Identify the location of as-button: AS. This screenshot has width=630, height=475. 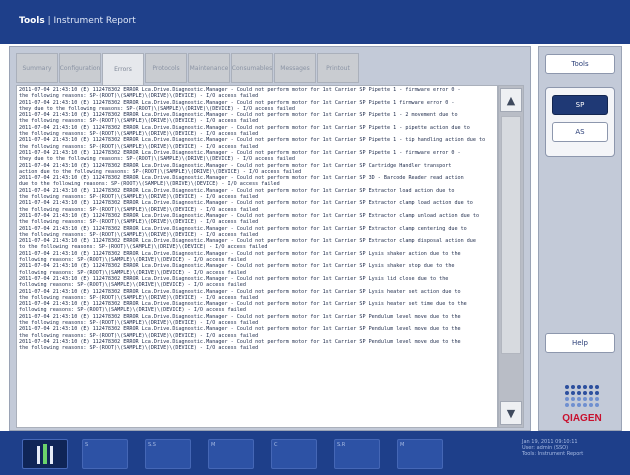
(580, 132).